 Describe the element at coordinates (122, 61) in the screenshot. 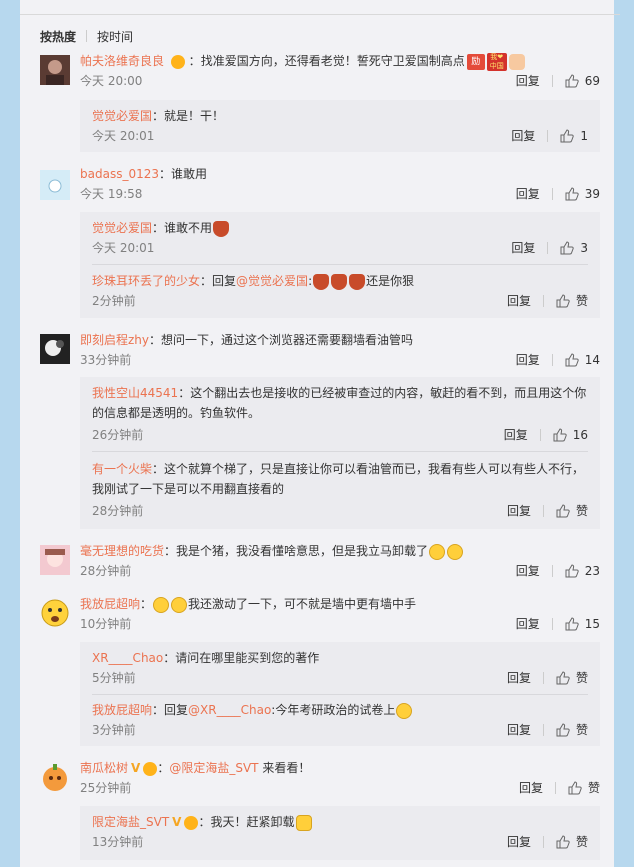

I see `comment-username: 帕夫洛维奇良良` at that location.